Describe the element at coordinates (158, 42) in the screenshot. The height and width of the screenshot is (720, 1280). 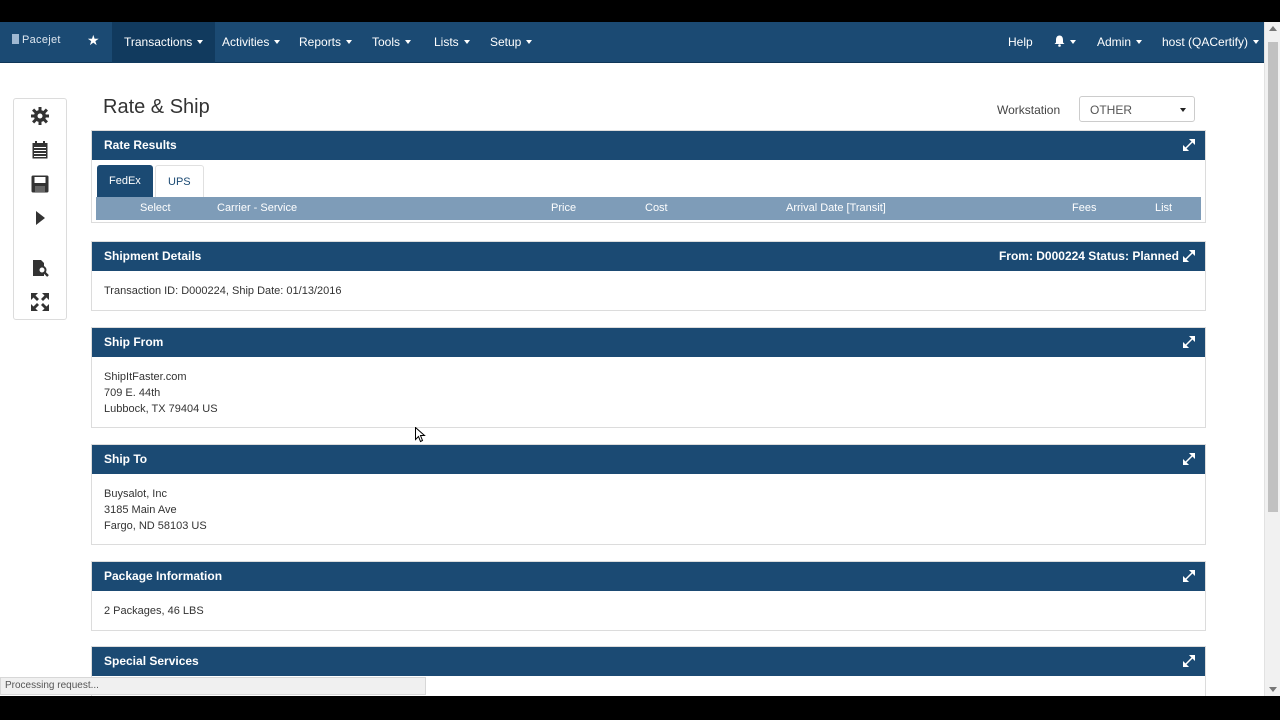
I see `nav-transactions-label: Transactions` at that location.